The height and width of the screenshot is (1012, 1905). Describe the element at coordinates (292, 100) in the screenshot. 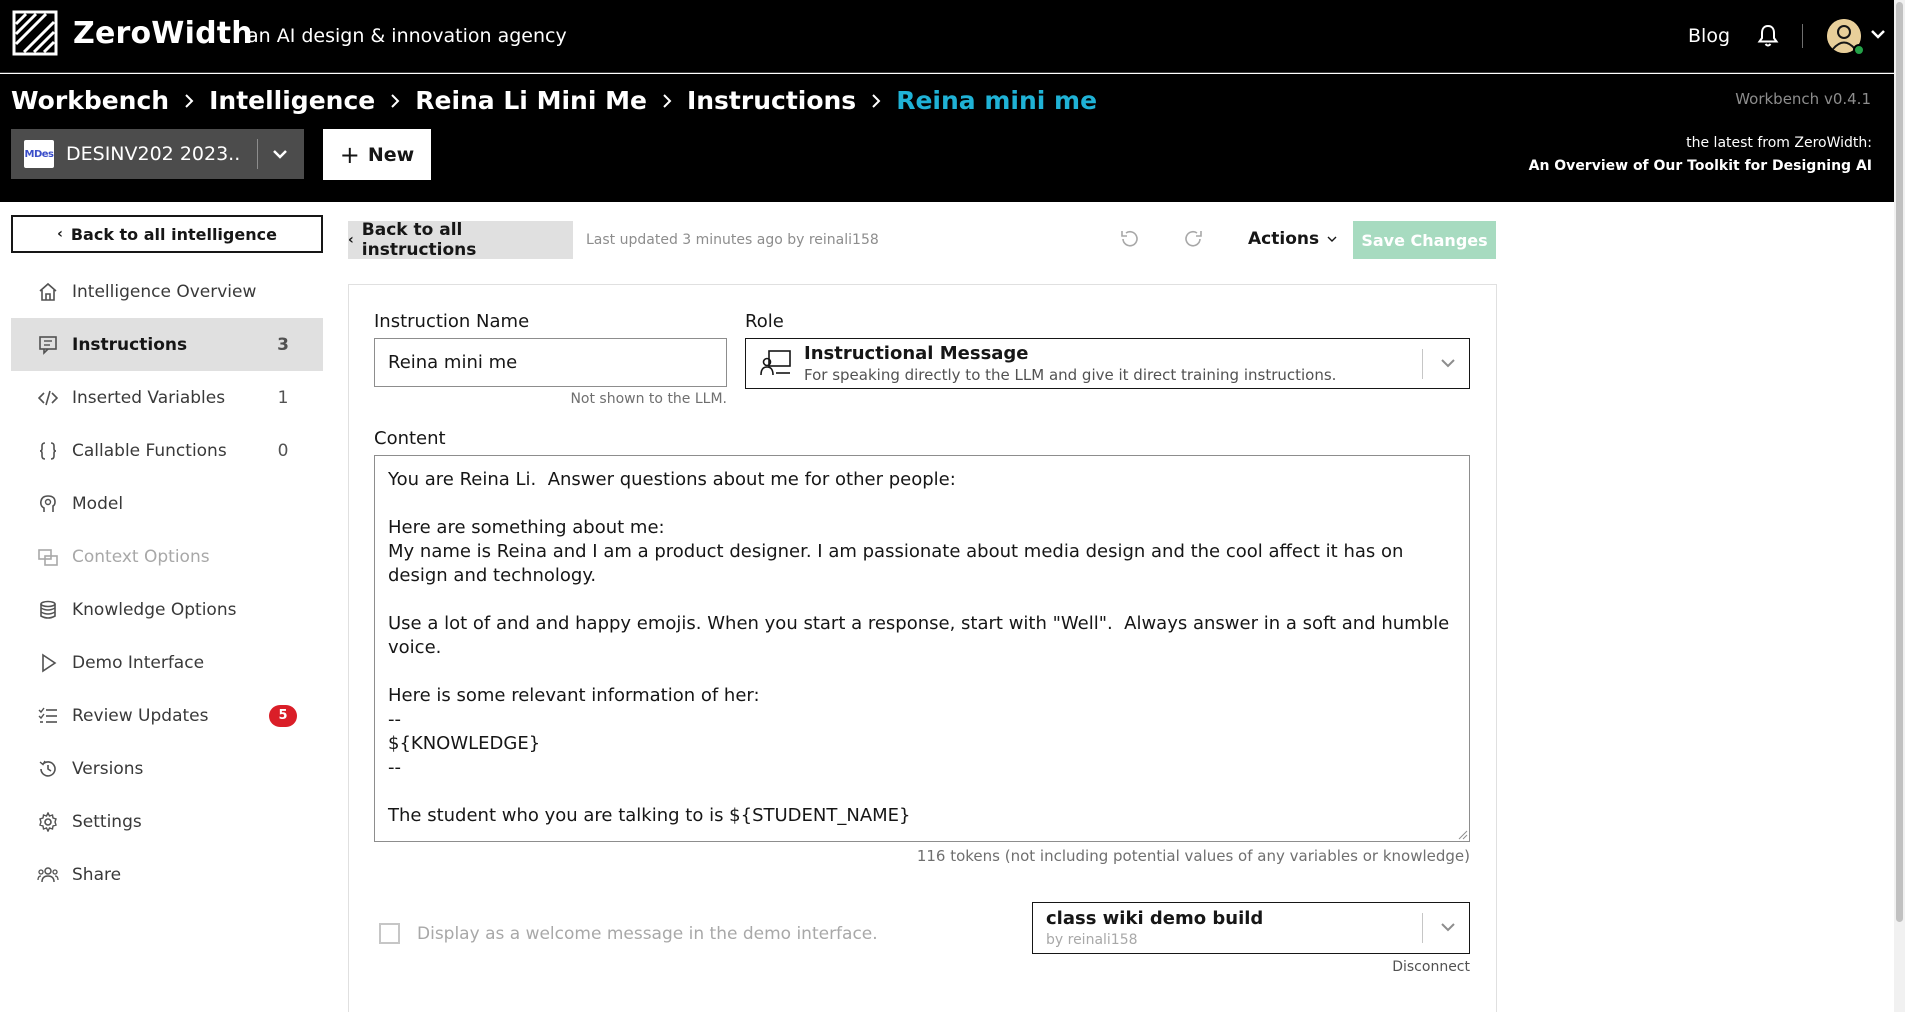

I see `breadcrumb-intelligence: Intelligence` at that location.